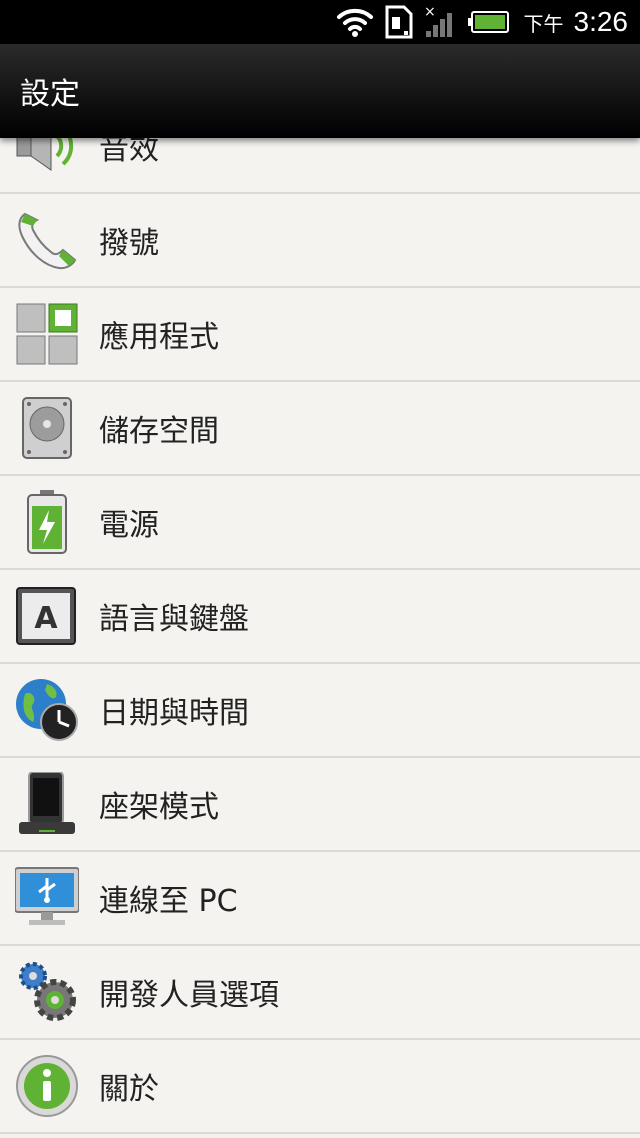 The height and width of the screenshot is (1138, 640). I want to click on settings-item-label: 座架模式, so click(159, 807).